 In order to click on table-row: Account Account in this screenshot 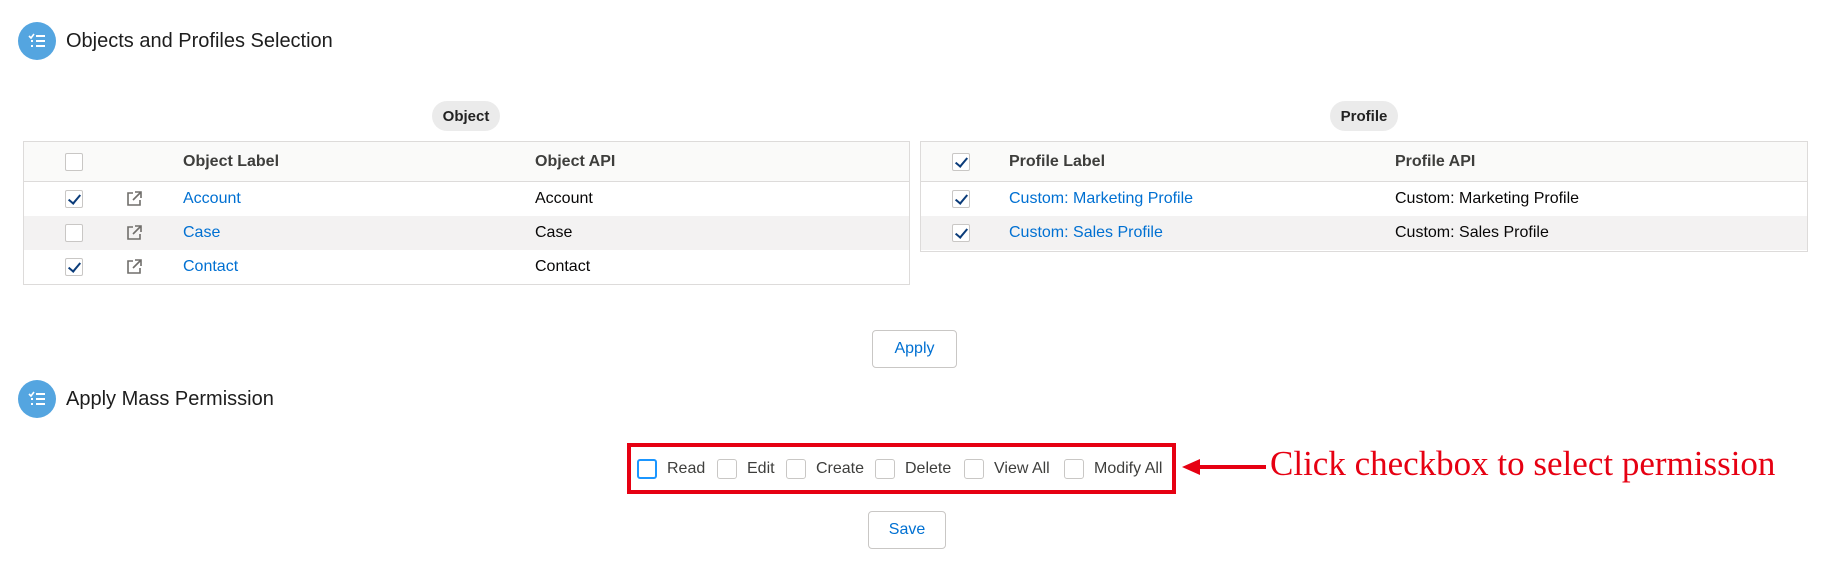, I will do `click(466, 199)`.